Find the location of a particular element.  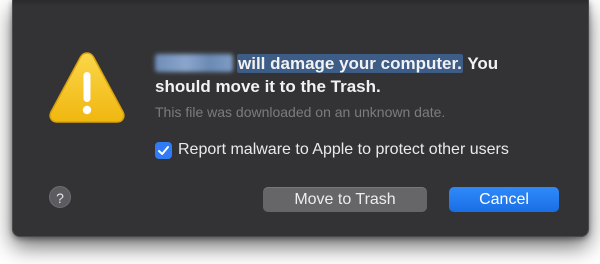

headline-line2: should move it to the Trash. is located at coordinates (268, 86).